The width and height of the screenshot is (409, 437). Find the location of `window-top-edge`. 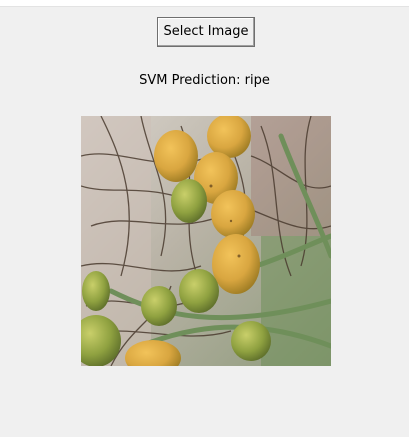

window-top-edge is located at coordinates (204, 3).